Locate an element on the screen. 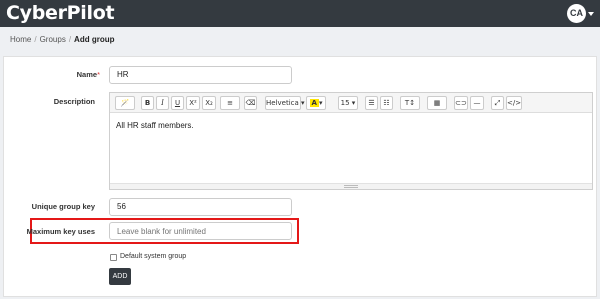 The height and width of the screenshot is (299, 600). link-button: ⊂⊃ is located at coordinates (461, 103).